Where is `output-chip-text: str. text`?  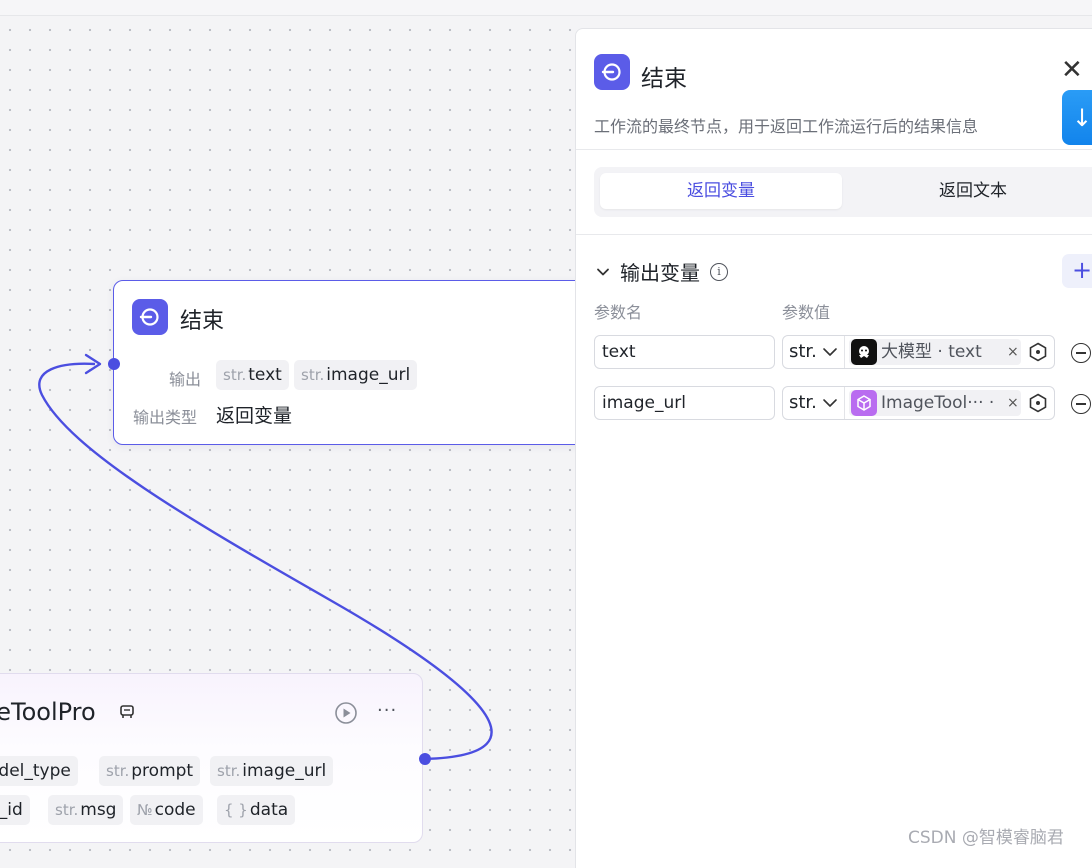 output-chip-text: str. text is located at coordinates (252, 375).